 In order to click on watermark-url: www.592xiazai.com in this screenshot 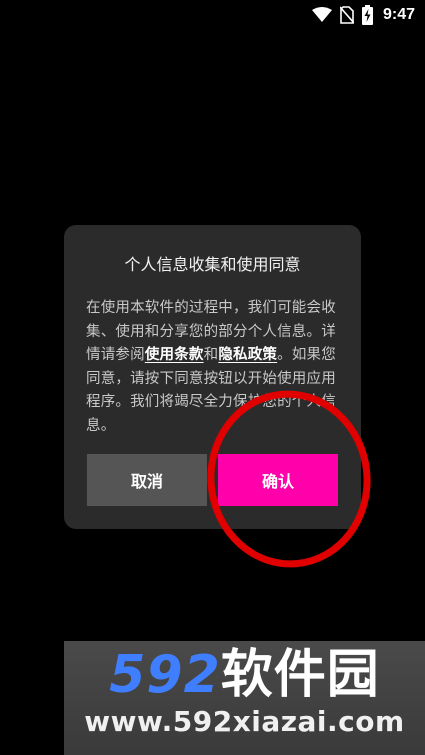, I will do `click(244, 721)`.